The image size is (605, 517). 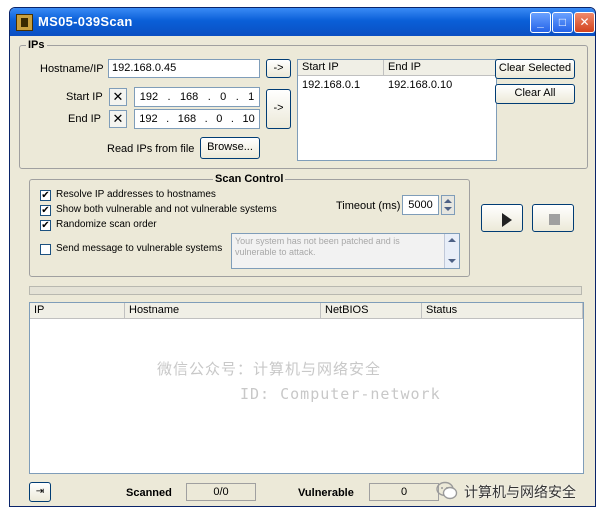 I want to click on start-ip-octet: 1, so click(x=251, y=97).